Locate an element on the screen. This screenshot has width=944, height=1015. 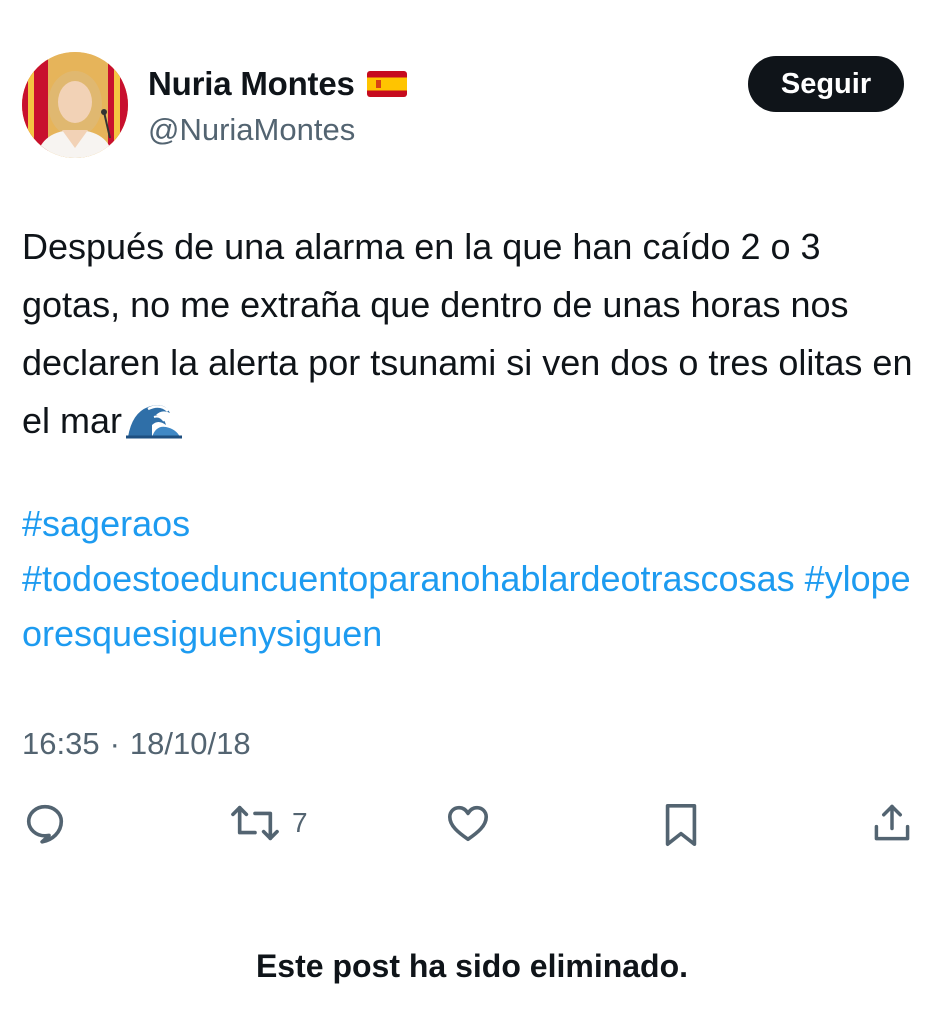
like-button is located at coordinates (468, 823).